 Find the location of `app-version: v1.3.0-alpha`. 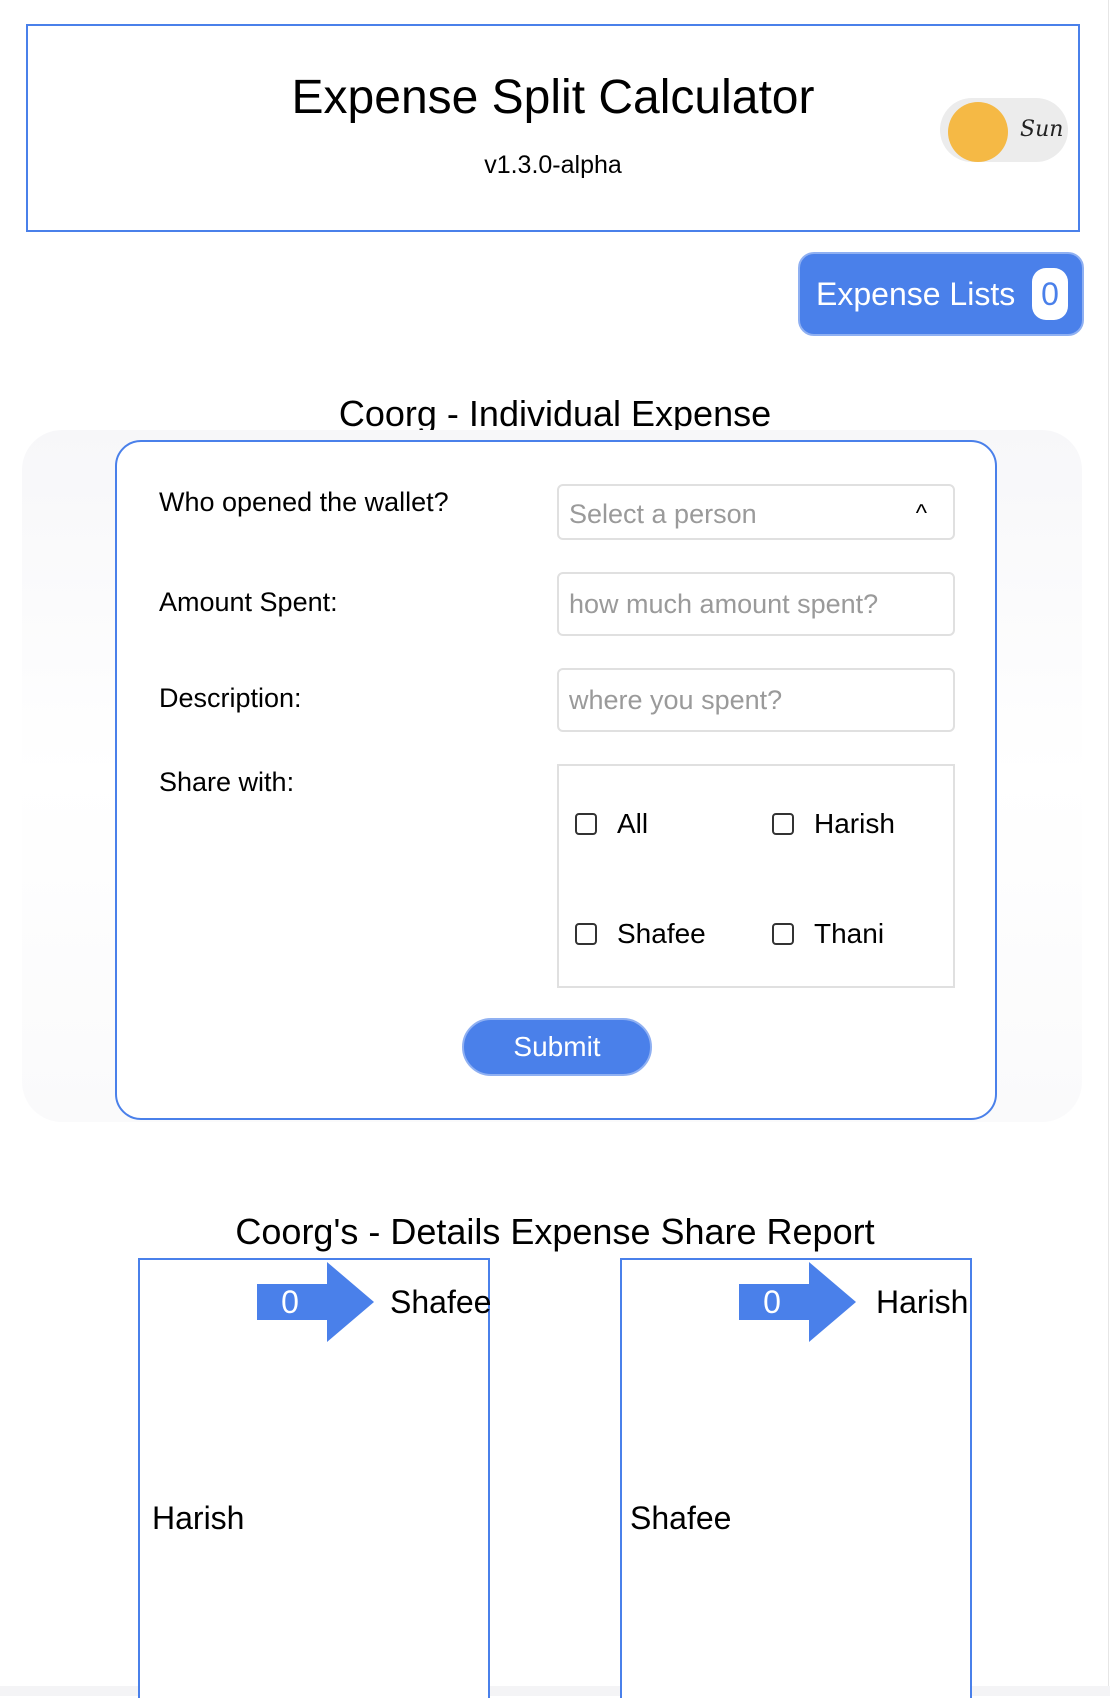

app-version: v1.3.0-alpha is located at coordinates (553, 165).